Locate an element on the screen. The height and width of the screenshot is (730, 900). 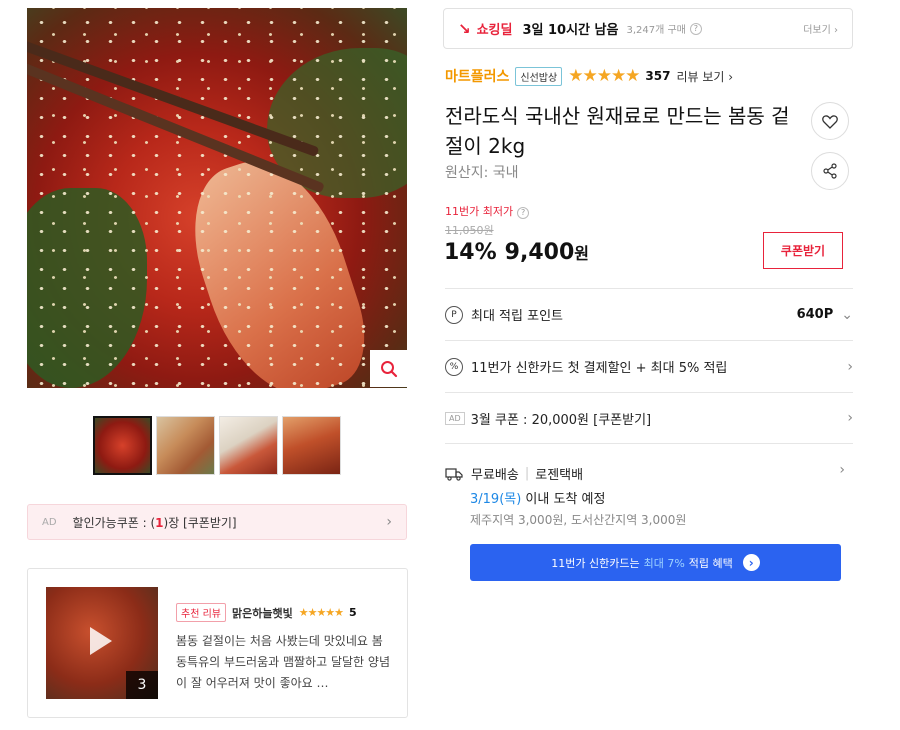
card-benefit-text: 11번가 신한카드 첫 결제할인 + 최대 5% 적립 is located at coordinates (599, 368).